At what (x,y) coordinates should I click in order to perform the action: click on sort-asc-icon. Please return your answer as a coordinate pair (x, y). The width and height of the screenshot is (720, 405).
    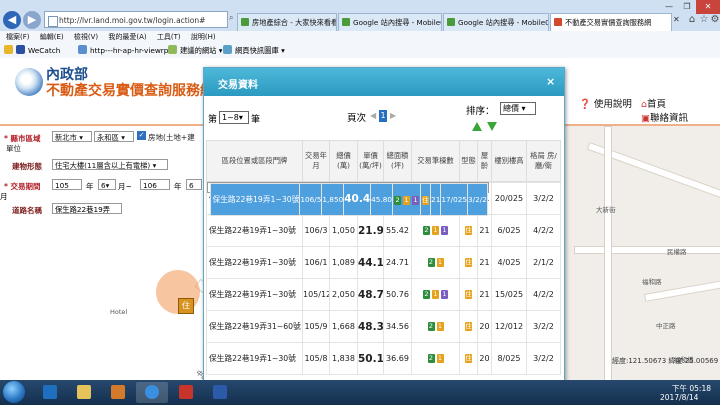
    Looking at the image, I should click on (477, 126).